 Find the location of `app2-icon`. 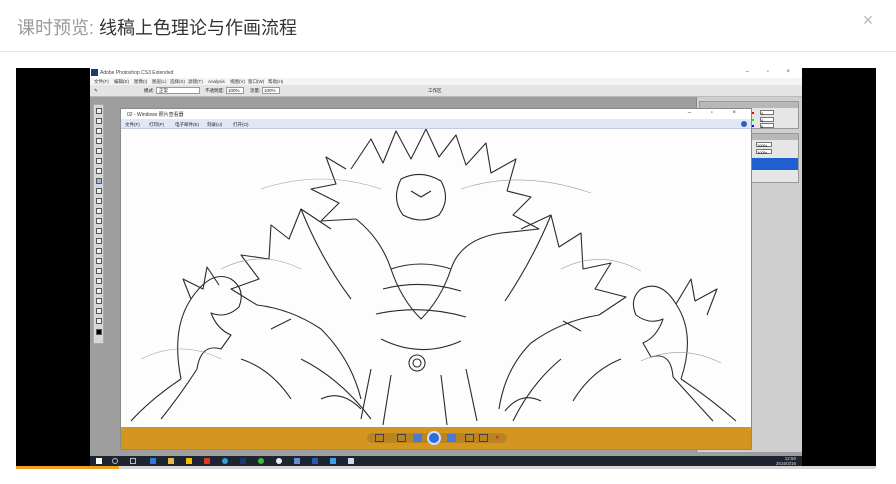

app2-icon is located at coordinates (297, 461).